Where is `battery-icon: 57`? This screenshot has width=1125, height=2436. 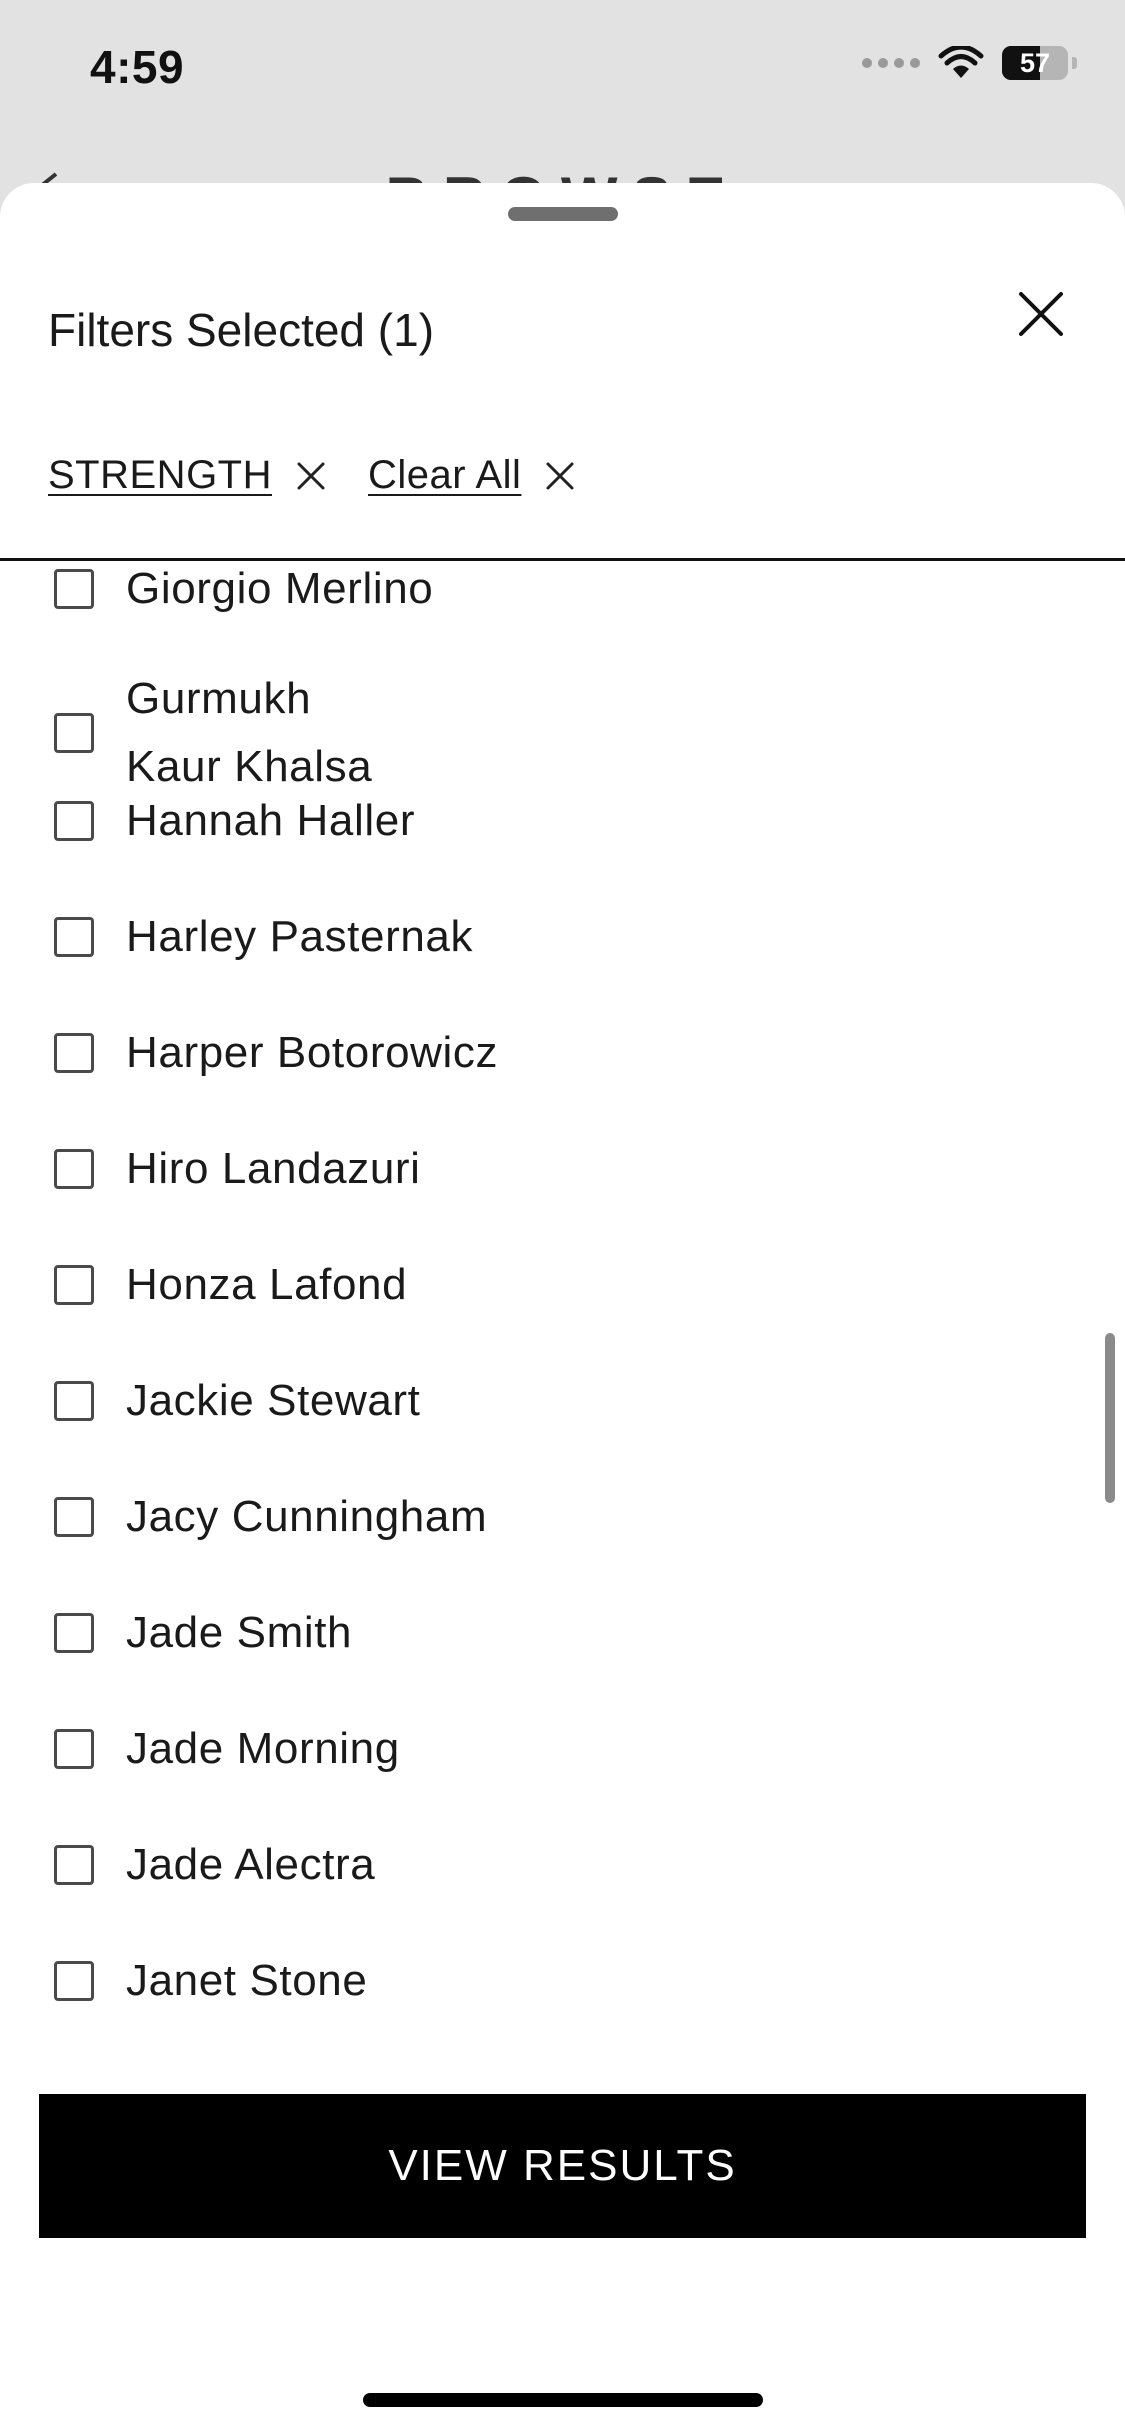 battery-icon: 57 is located at coordinates (1035, 63).